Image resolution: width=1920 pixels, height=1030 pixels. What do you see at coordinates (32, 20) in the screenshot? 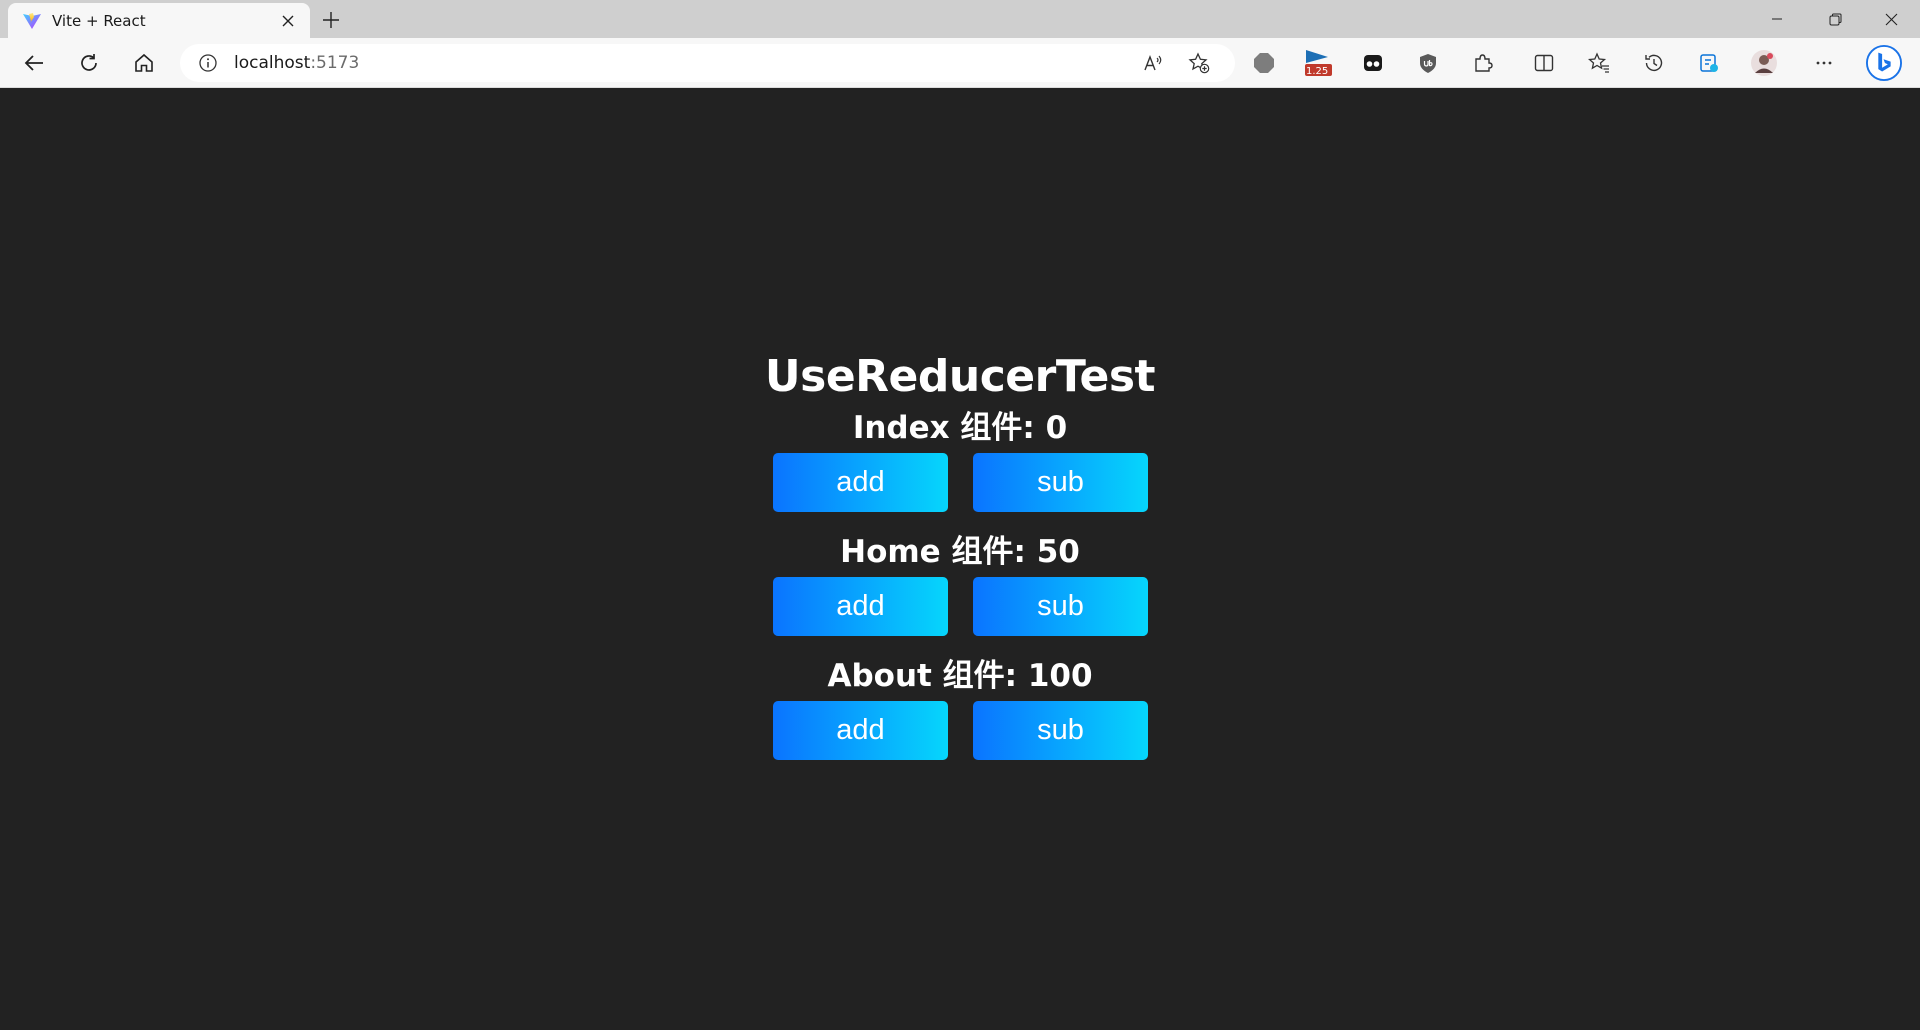
I see `vite-logo-icon` at bounding box center [32, 20].